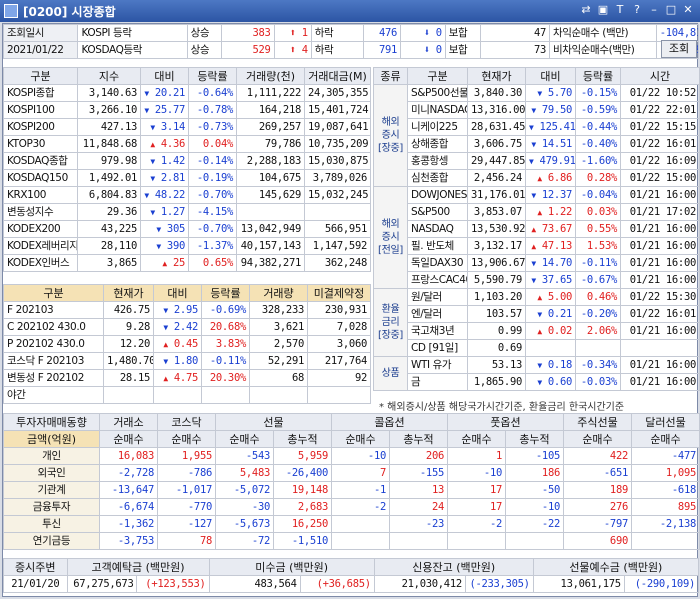 The width and height of the screenshot is (700, 599). I want to click on investor-value: -651, so click(597, 473).